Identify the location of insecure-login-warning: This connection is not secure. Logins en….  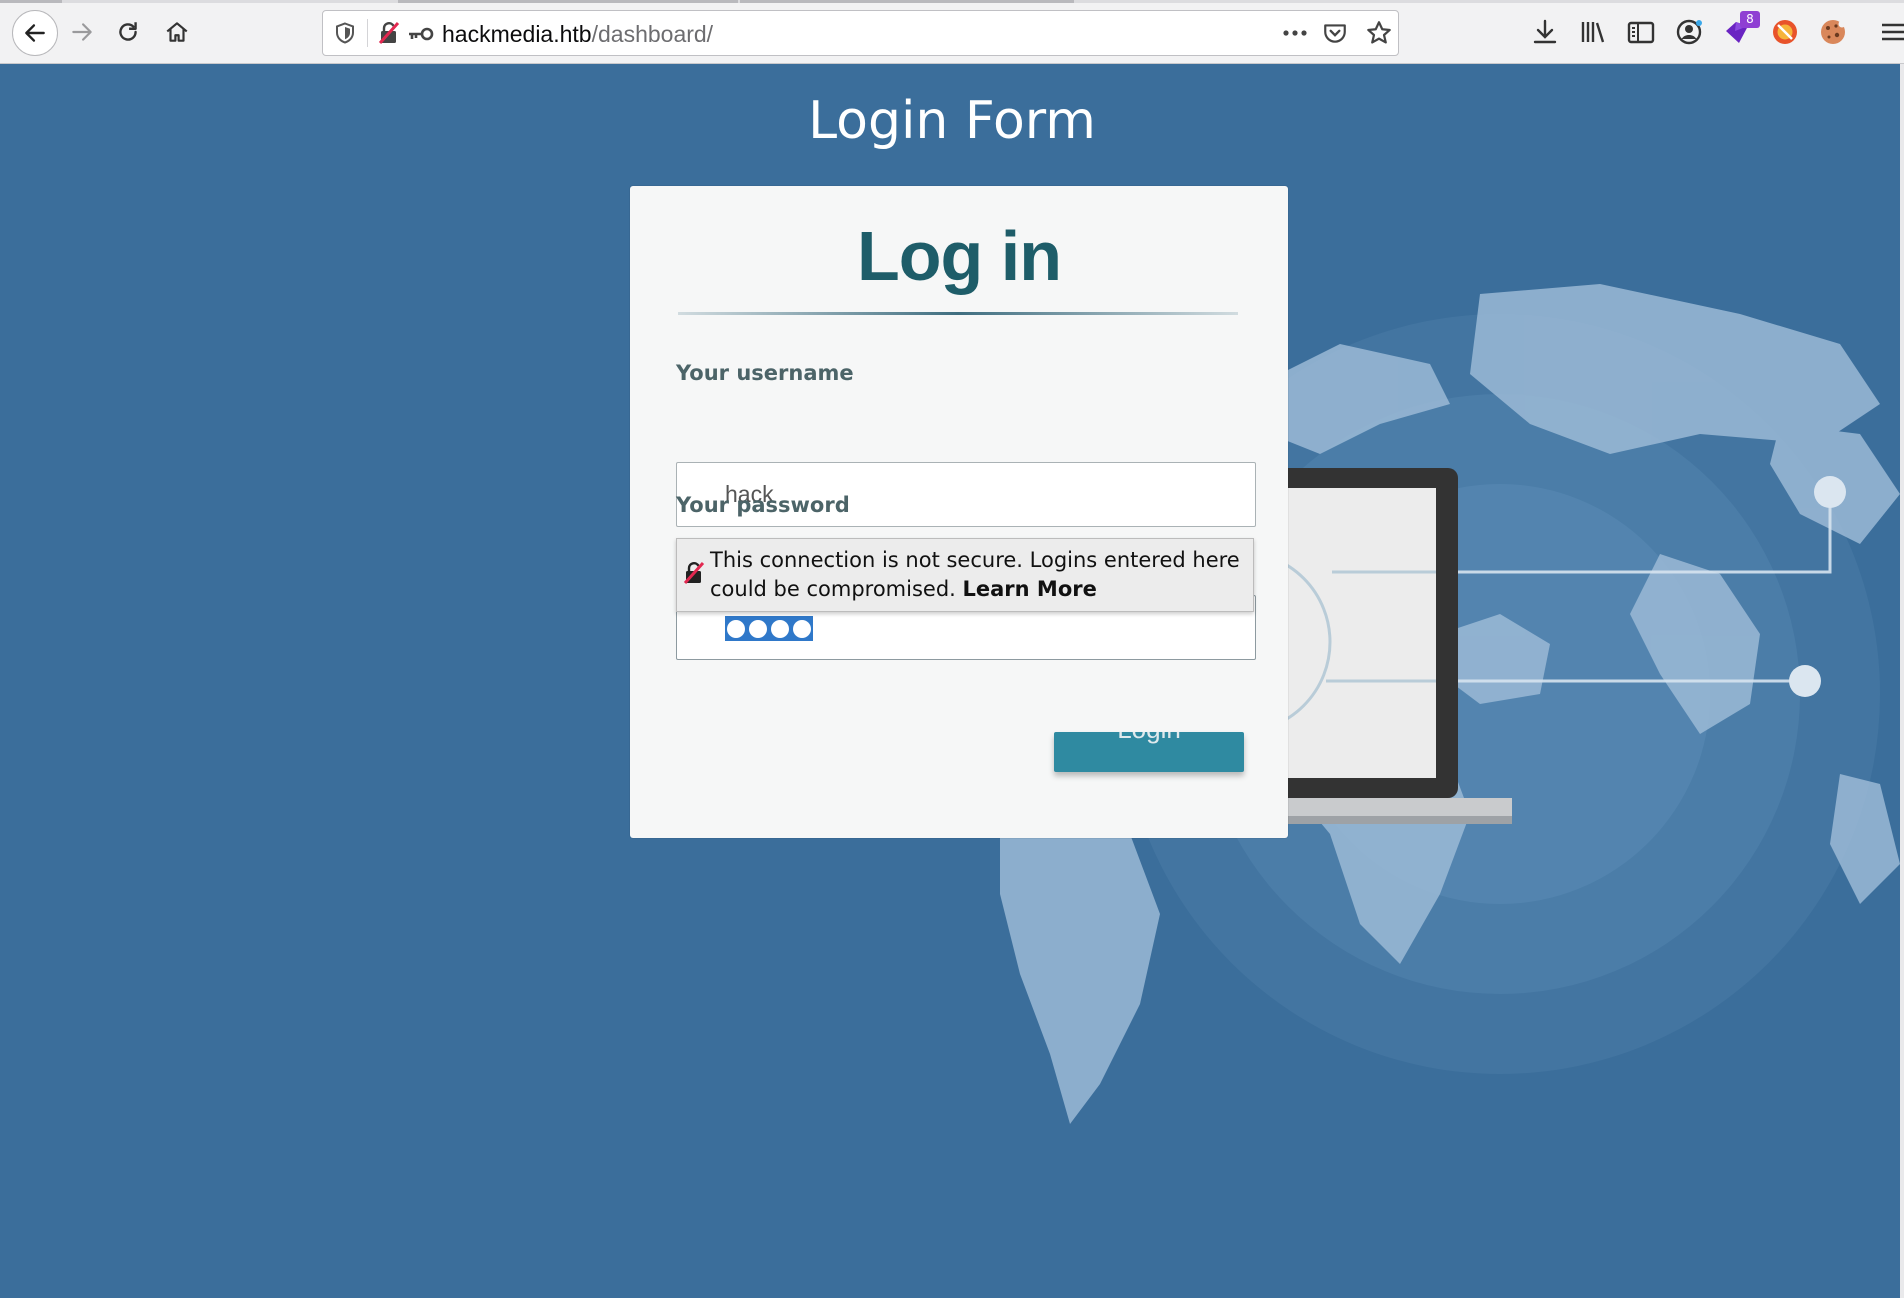
(965, 575).